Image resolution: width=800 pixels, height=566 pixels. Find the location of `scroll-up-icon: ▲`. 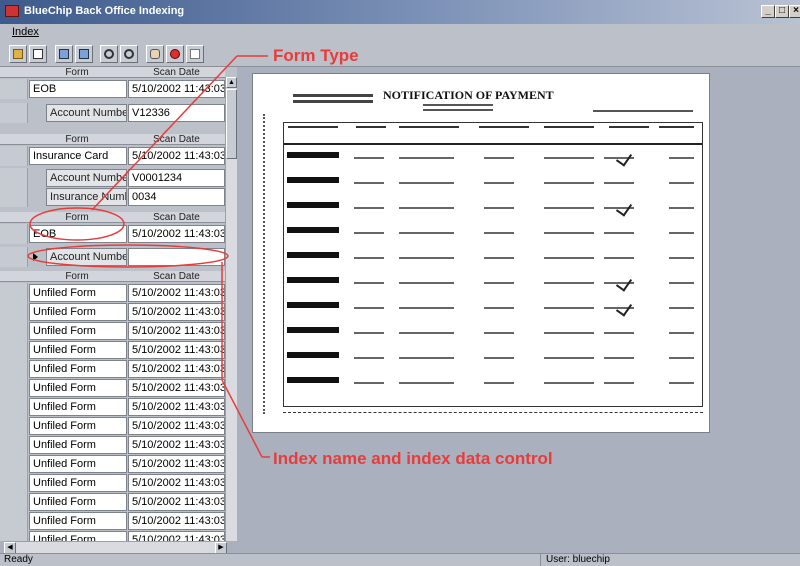

scroll-up-icon: ▲ is located at coordinates (231, 82).